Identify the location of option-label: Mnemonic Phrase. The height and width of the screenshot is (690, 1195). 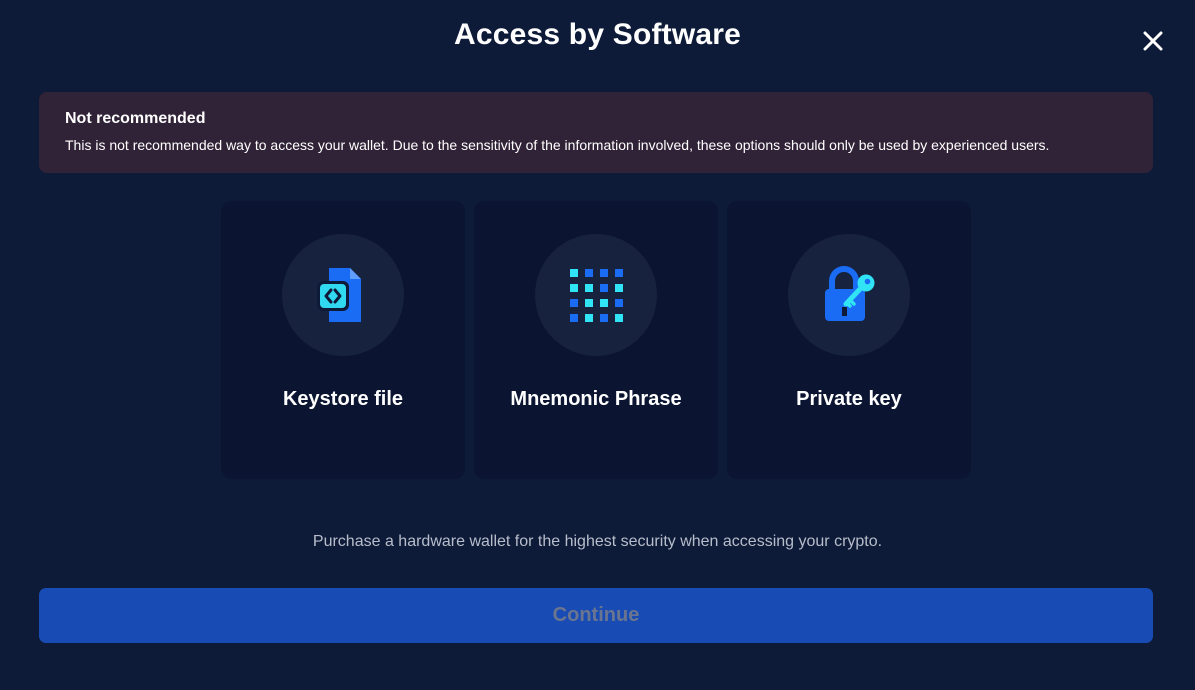
(596, 399).